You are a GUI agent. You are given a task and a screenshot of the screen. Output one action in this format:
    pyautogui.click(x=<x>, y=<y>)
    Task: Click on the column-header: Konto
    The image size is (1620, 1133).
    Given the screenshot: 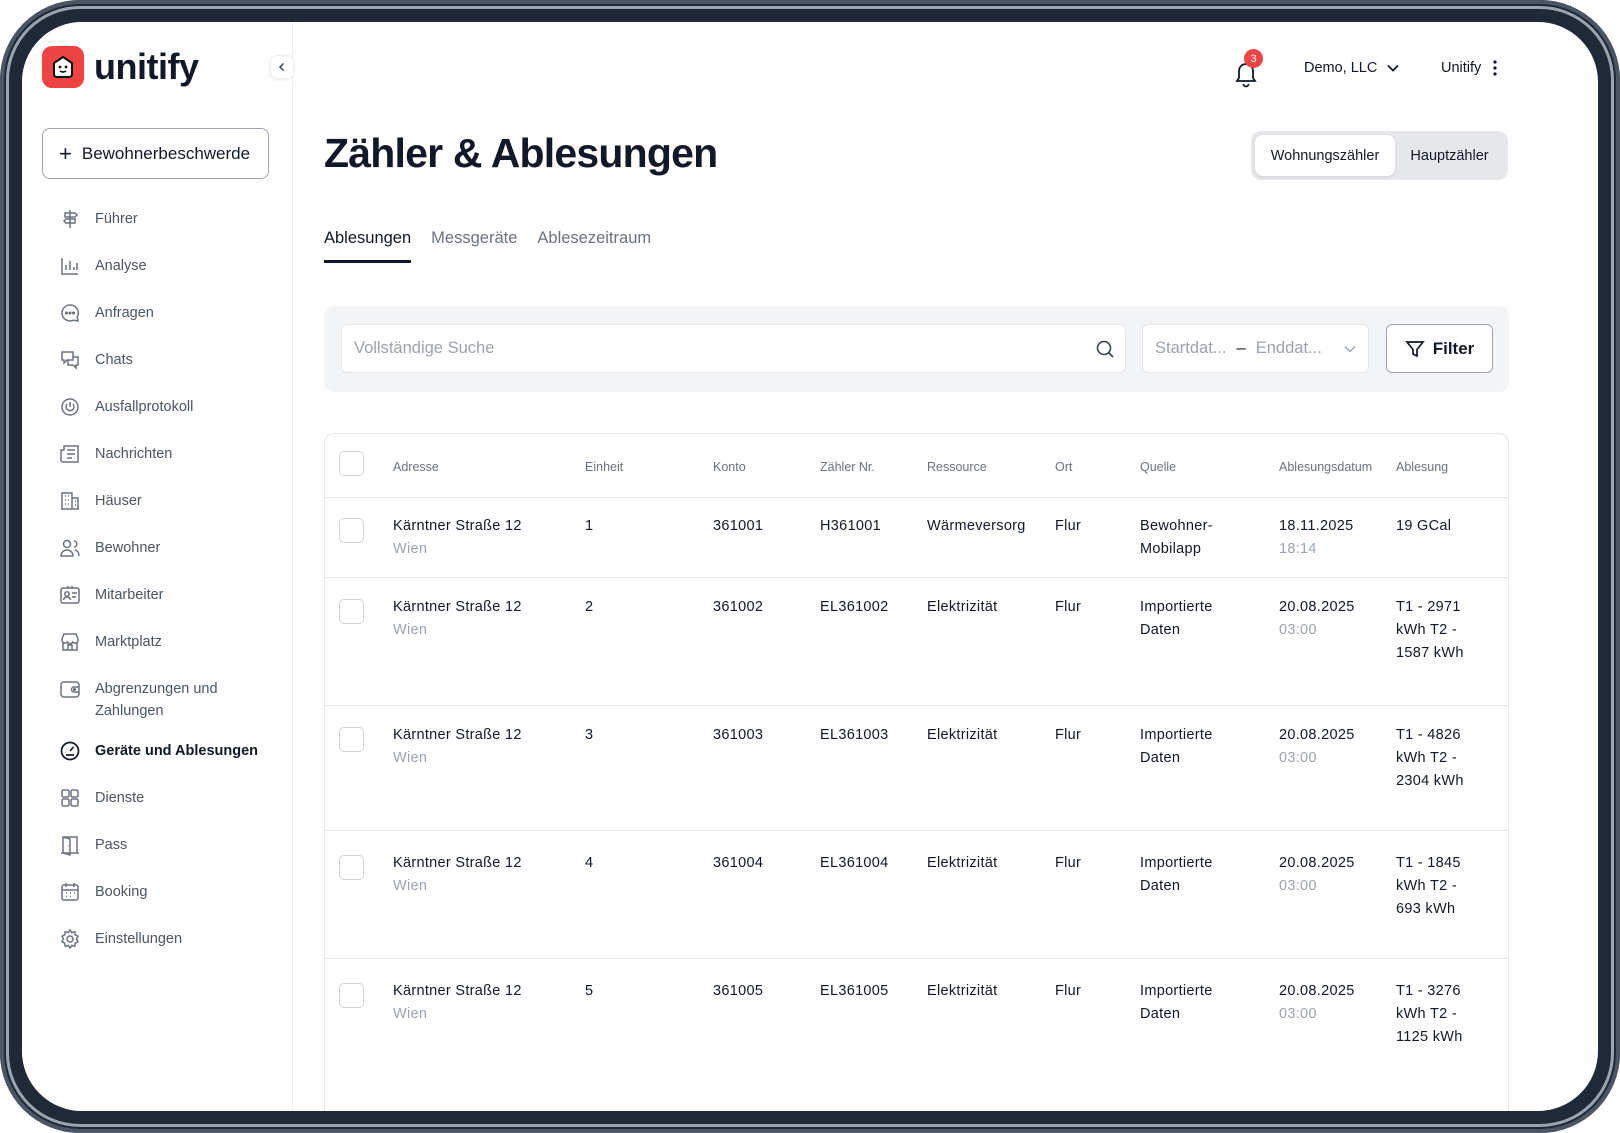 What is the action you would take?
    pyautogui.click(x=729, y=467)
    